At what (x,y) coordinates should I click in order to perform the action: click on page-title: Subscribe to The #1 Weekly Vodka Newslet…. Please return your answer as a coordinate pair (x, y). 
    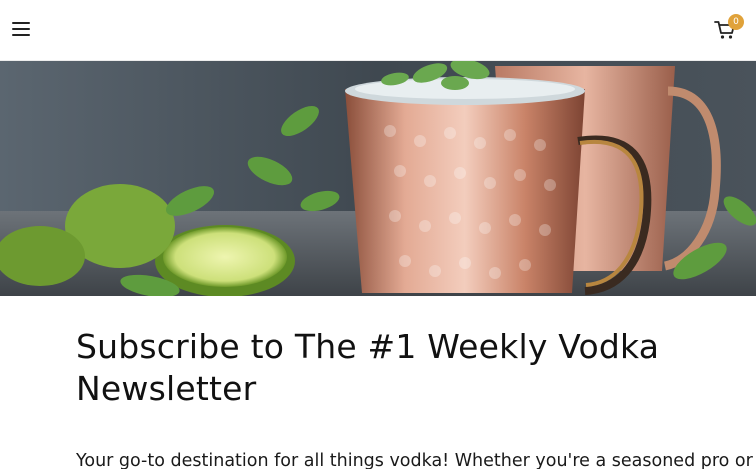
    Looking at the image, I should click on (368, 367).